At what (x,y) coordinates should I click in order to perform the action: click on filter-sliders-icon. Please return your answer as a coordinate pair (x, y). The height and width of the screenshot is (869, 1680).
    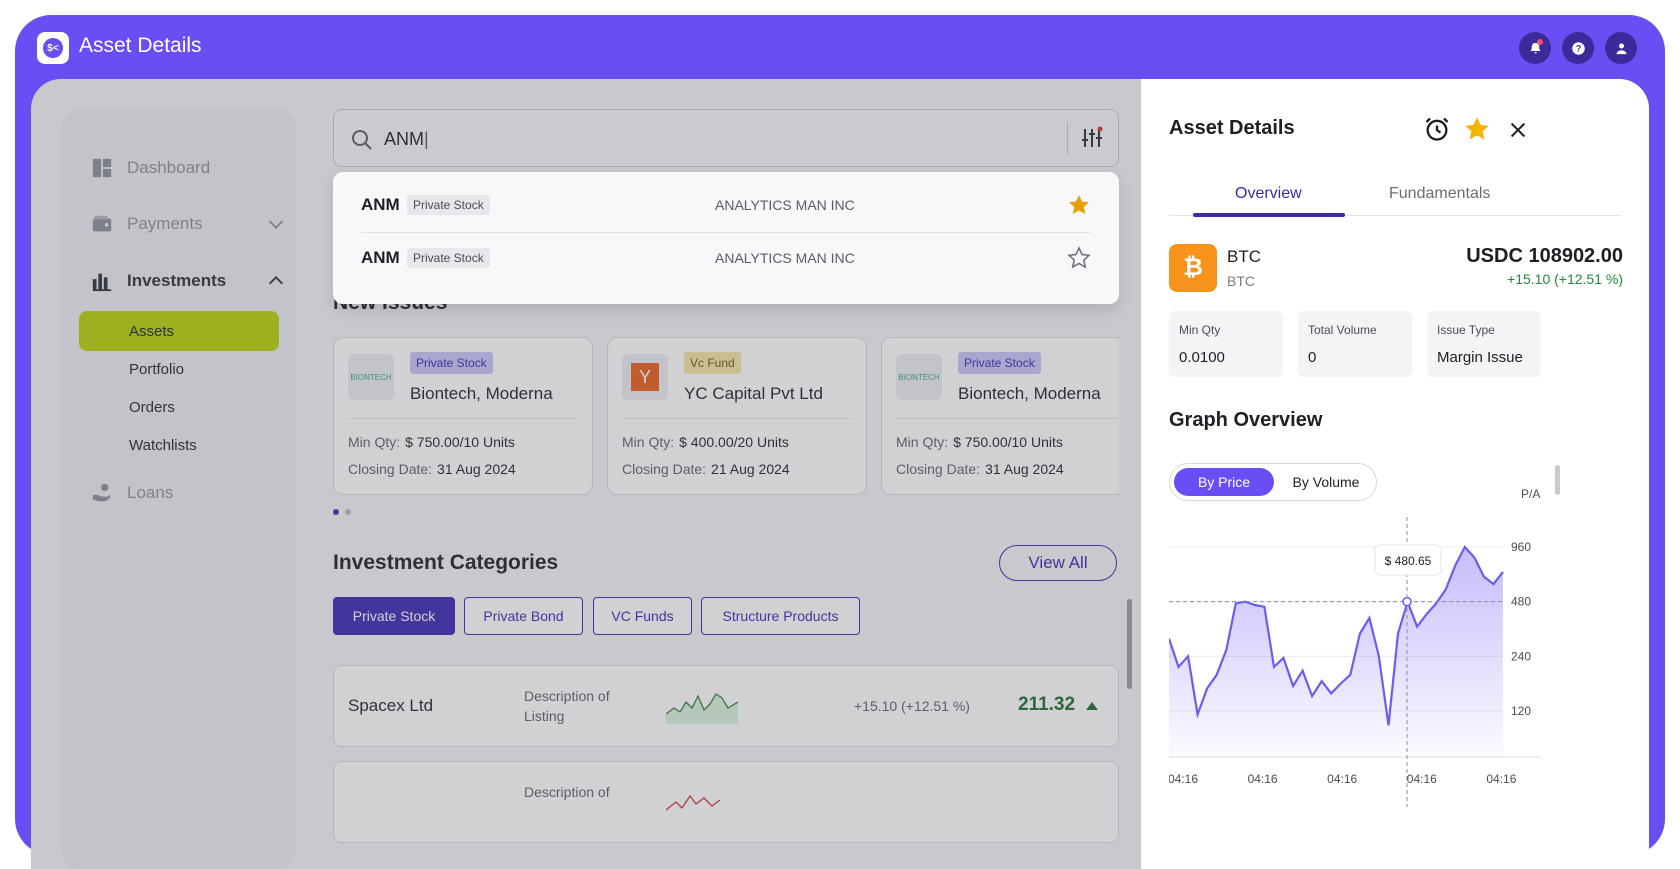
    Looking at the image, I should click on (1092, 138).